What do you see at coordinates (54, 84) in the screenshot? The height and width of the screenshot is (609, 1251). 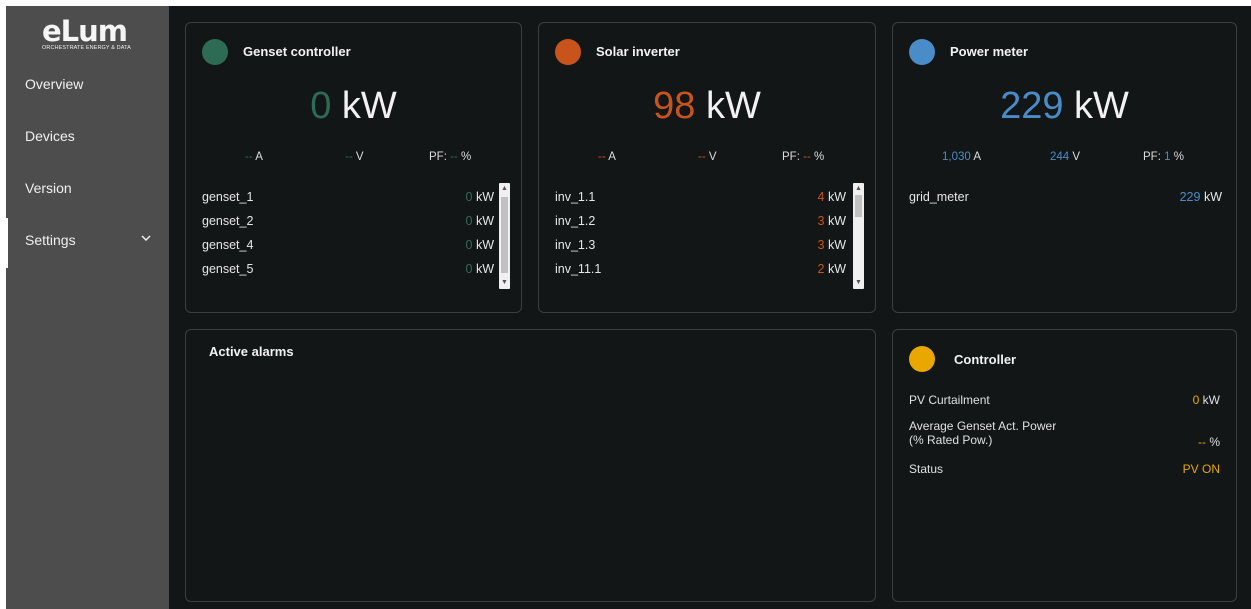 I see `nav-item-label: Overview` at bounding box center [54, 84].